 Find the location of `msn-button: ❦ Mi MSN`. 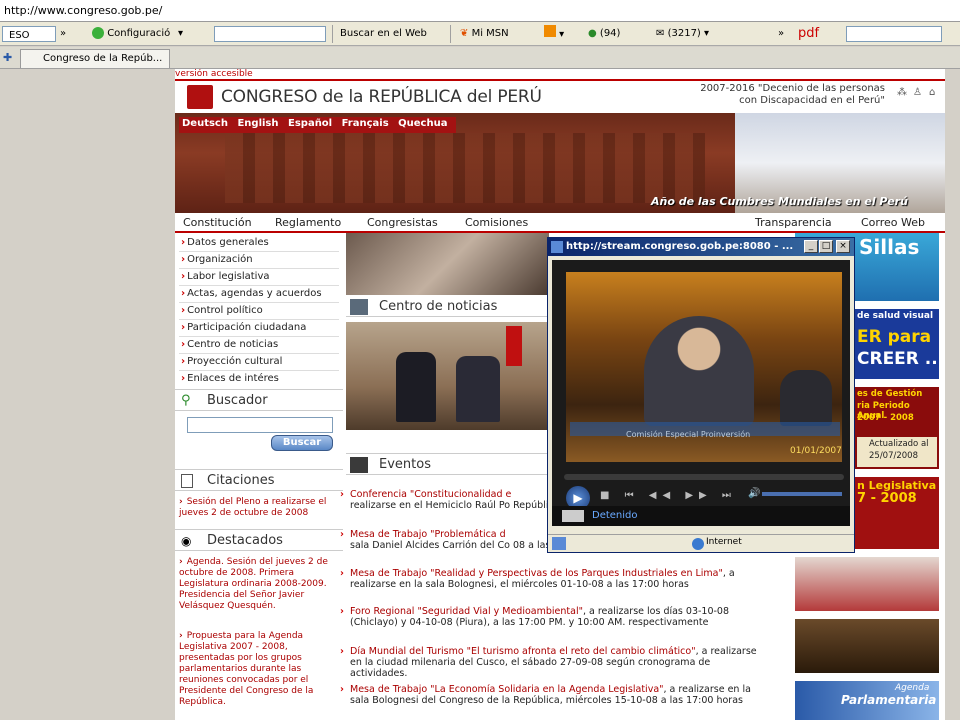

msn-button: ❦ Mi MSN is located at coordinates (484, 34).